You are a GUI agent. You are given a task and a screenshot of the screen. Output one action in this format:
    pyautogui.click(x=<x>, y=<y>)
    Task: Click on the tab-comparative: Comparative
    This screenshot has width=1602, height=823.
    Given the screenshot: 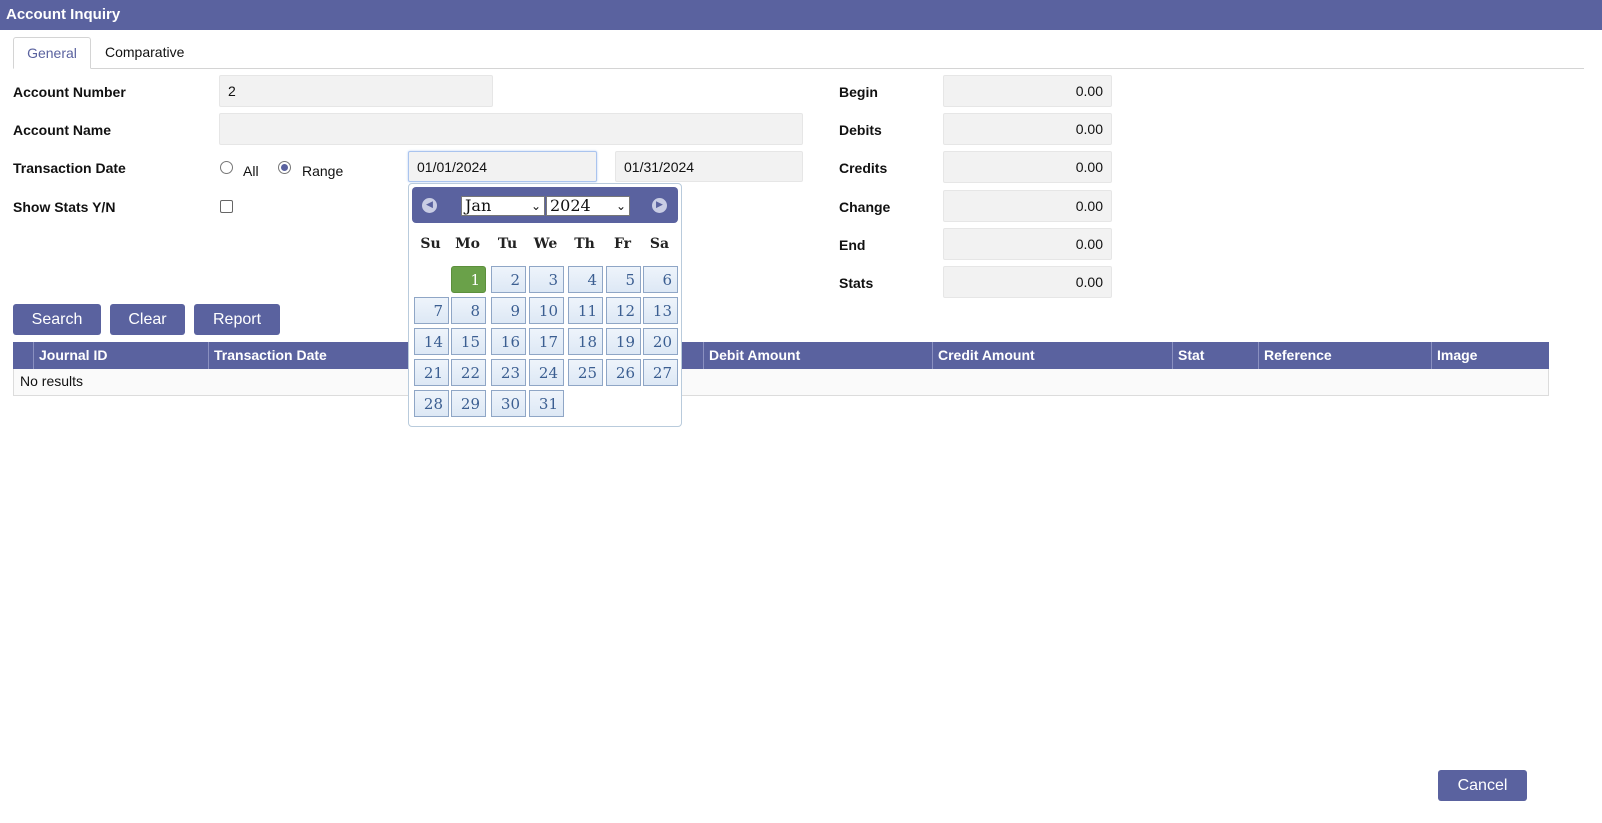 What is the action you would take?
    pyautogui.click(x=144, y=53)
    